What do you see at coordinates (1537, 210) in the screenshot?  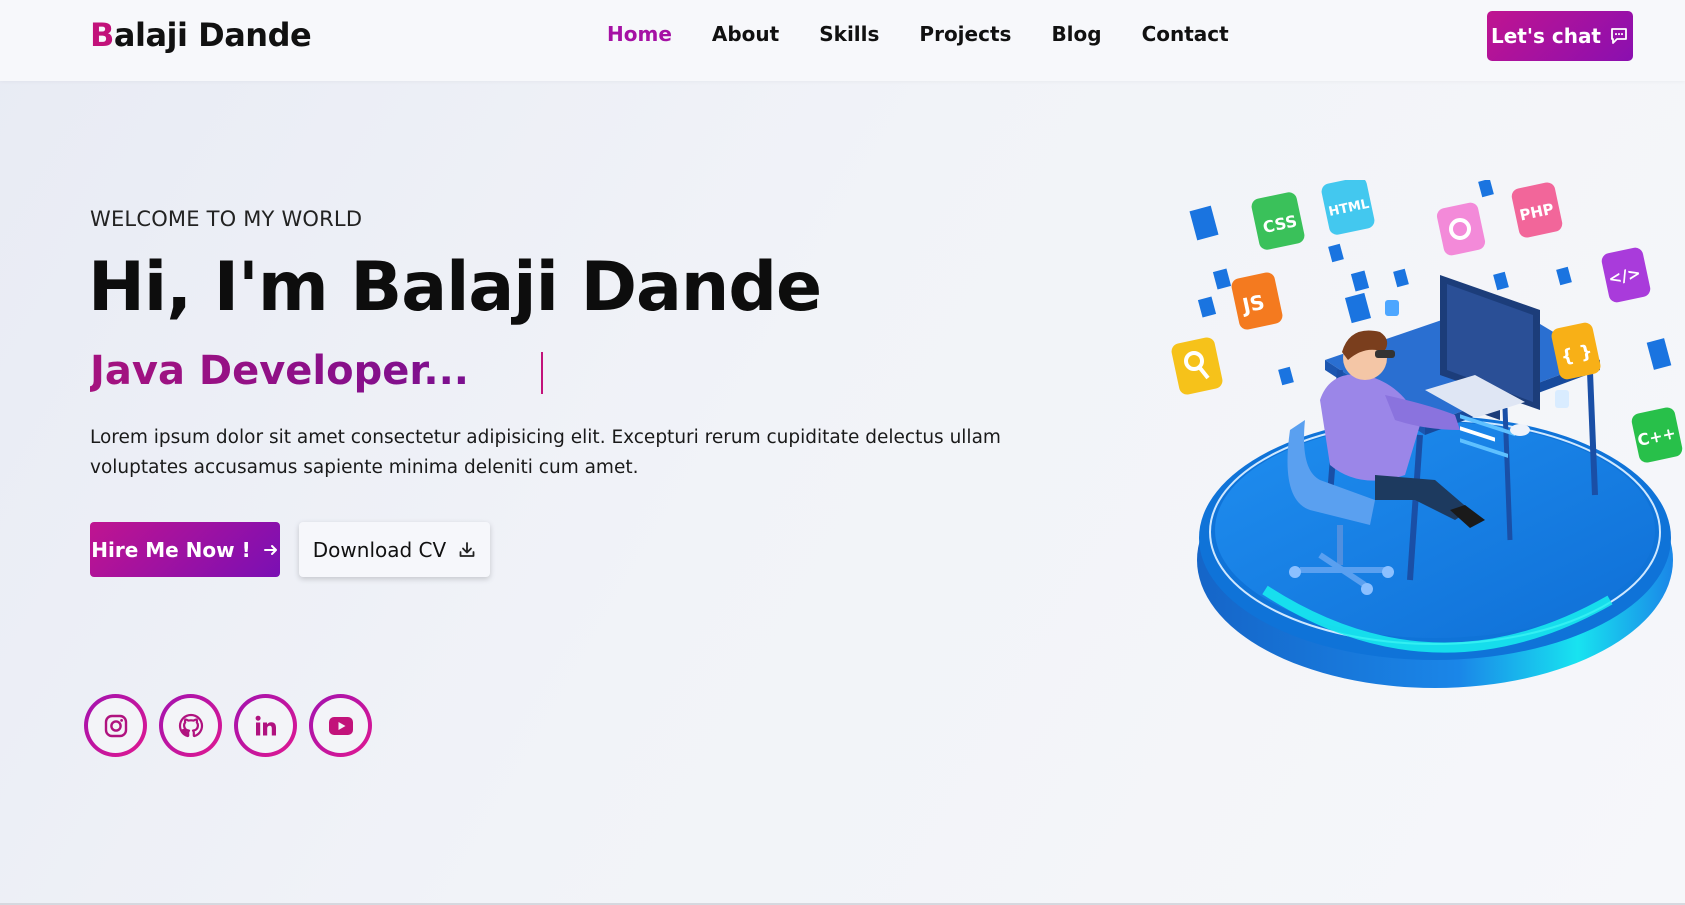 I see `php-tile: PHP` at bounding box center [1537, 210].